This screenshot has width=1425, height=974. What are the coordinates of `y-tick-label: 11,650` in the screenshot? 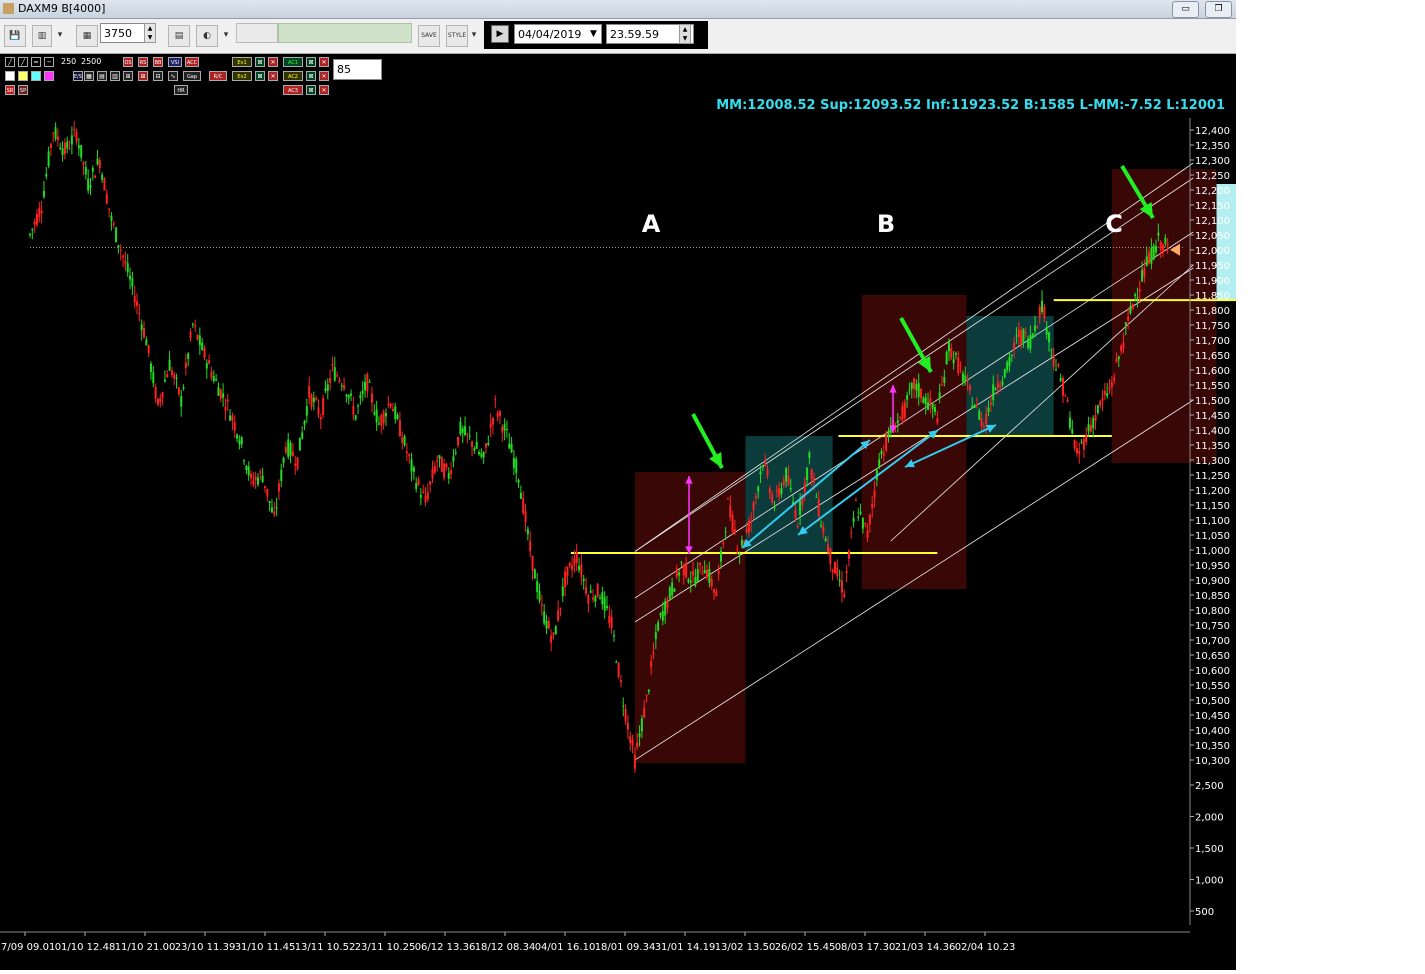 It's located at (1212, 356).